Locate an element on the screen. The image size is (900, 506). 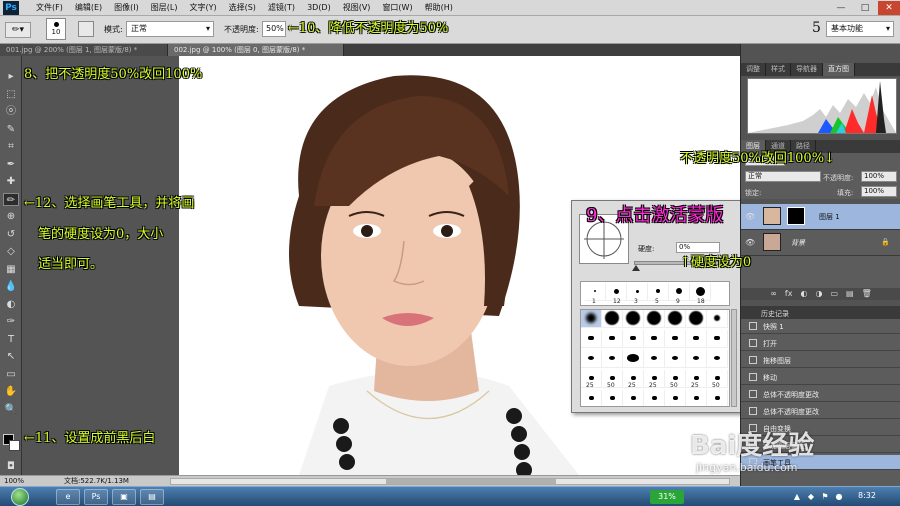
minimize-button: — is located at coordinates (841, 8).